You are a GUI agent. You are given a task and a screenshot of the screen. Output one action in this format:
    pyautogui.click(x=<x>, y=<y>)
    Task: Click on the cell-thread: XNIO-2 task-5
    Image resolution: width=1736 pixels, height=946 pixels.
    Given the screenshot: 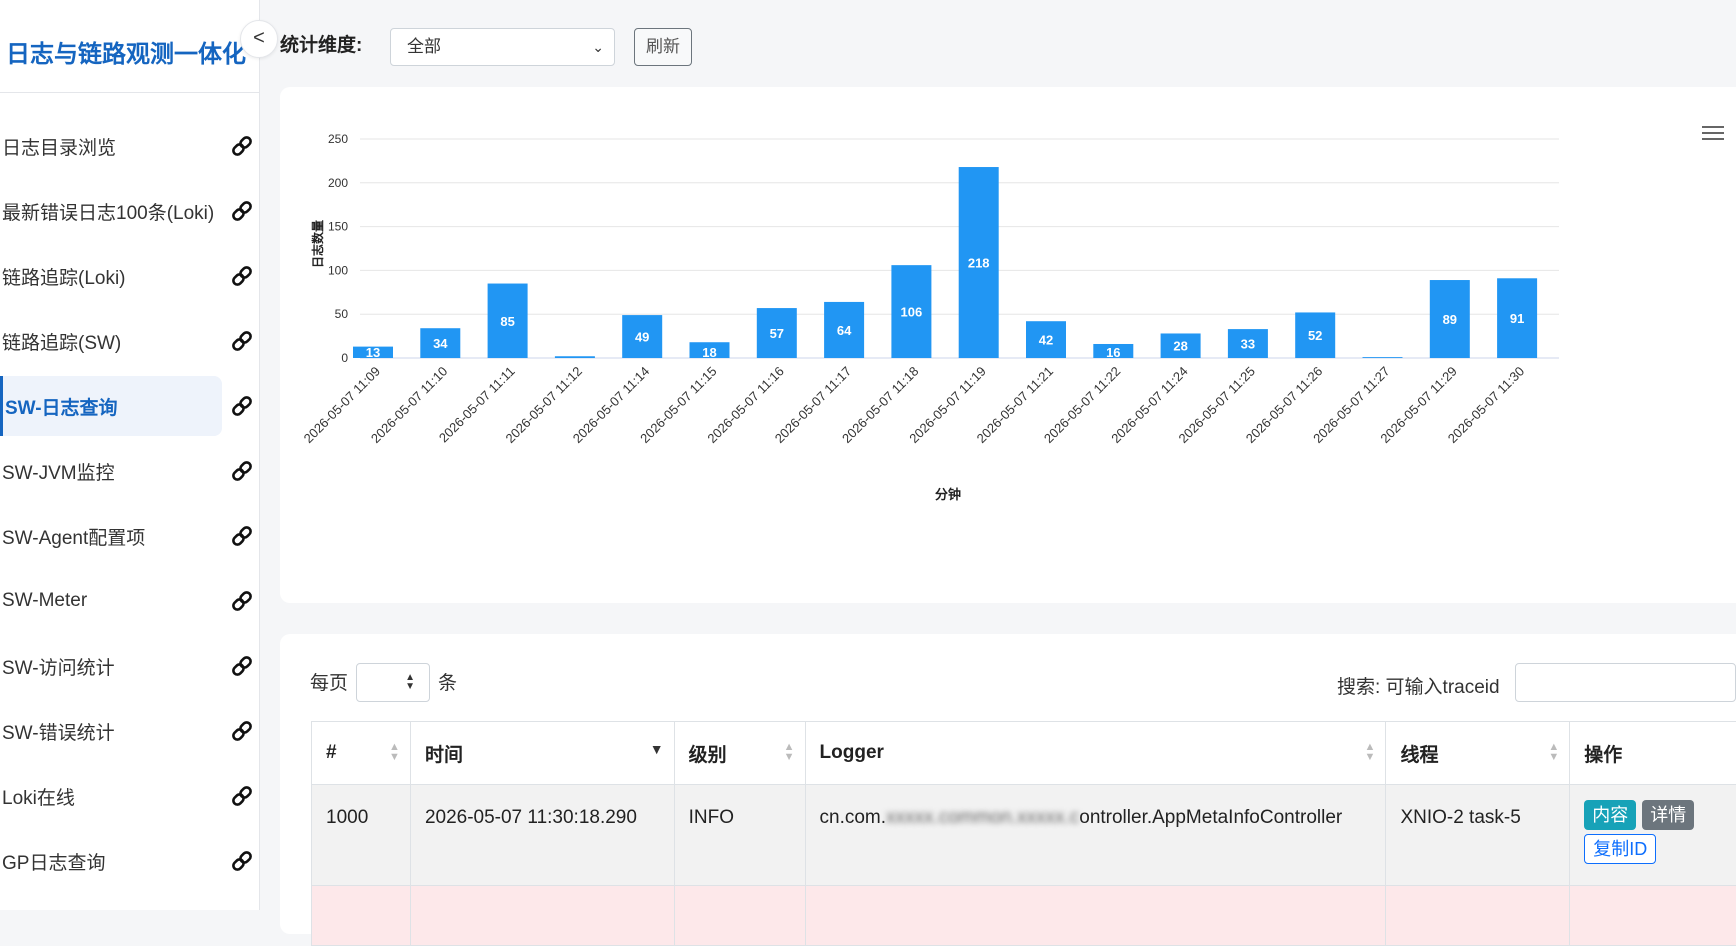 What is the action you would take?
    pyautogui.click(x=1478, y=835)
    